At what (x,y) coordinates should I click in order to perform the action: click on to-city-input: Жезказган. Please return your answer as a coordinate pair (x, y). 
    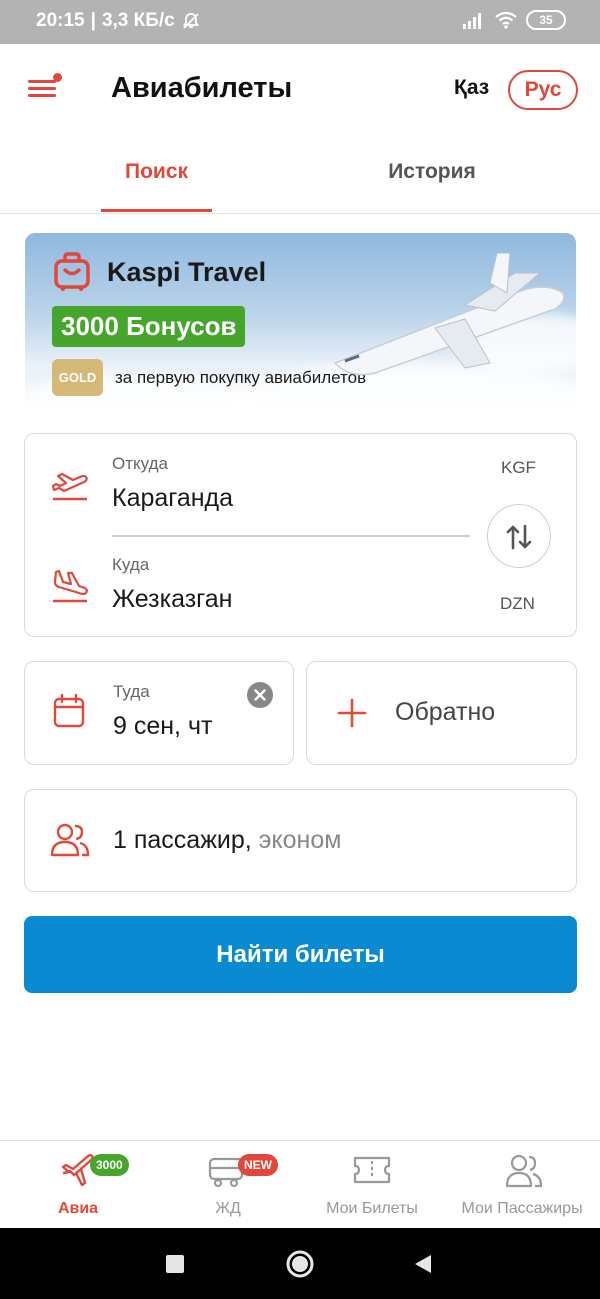
    Looking at the image, I should click on (172, 599).